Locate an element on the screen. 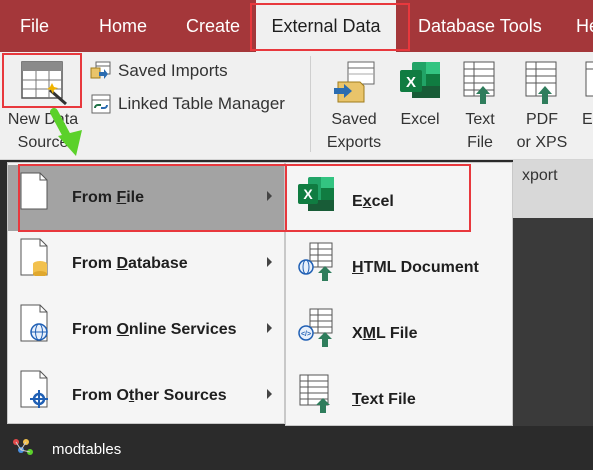  ribbon-group-separator is located at coordinates (310, 104).